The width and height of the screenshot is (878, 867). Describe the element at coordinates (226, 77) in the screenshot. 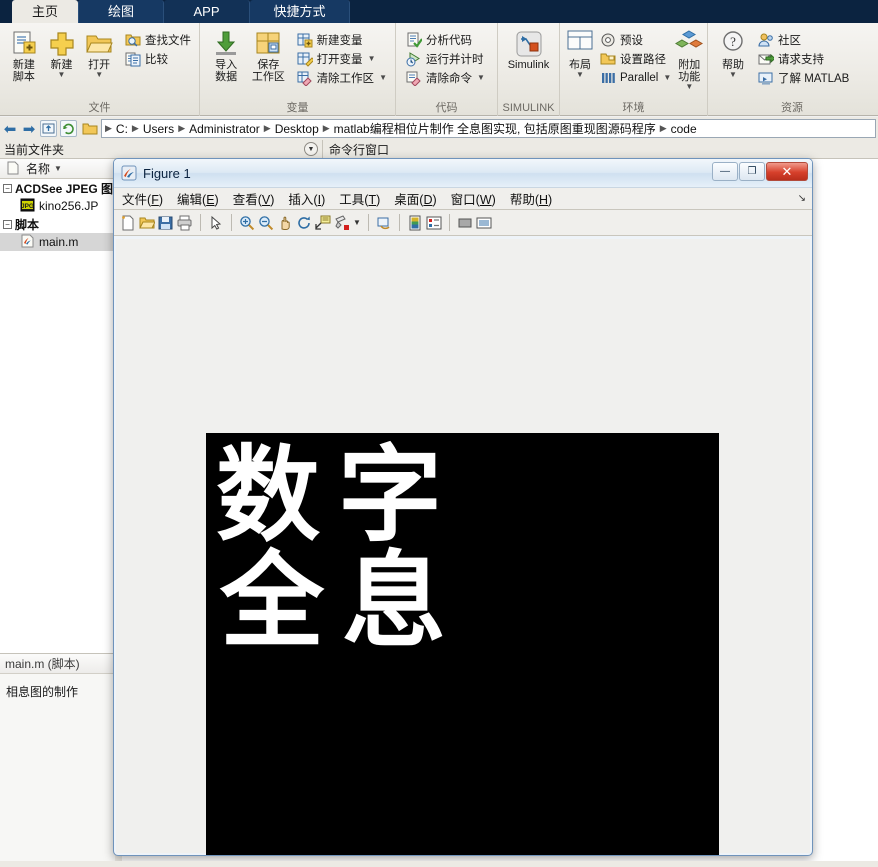

I see `import-data-label-2: 数据` at that location.